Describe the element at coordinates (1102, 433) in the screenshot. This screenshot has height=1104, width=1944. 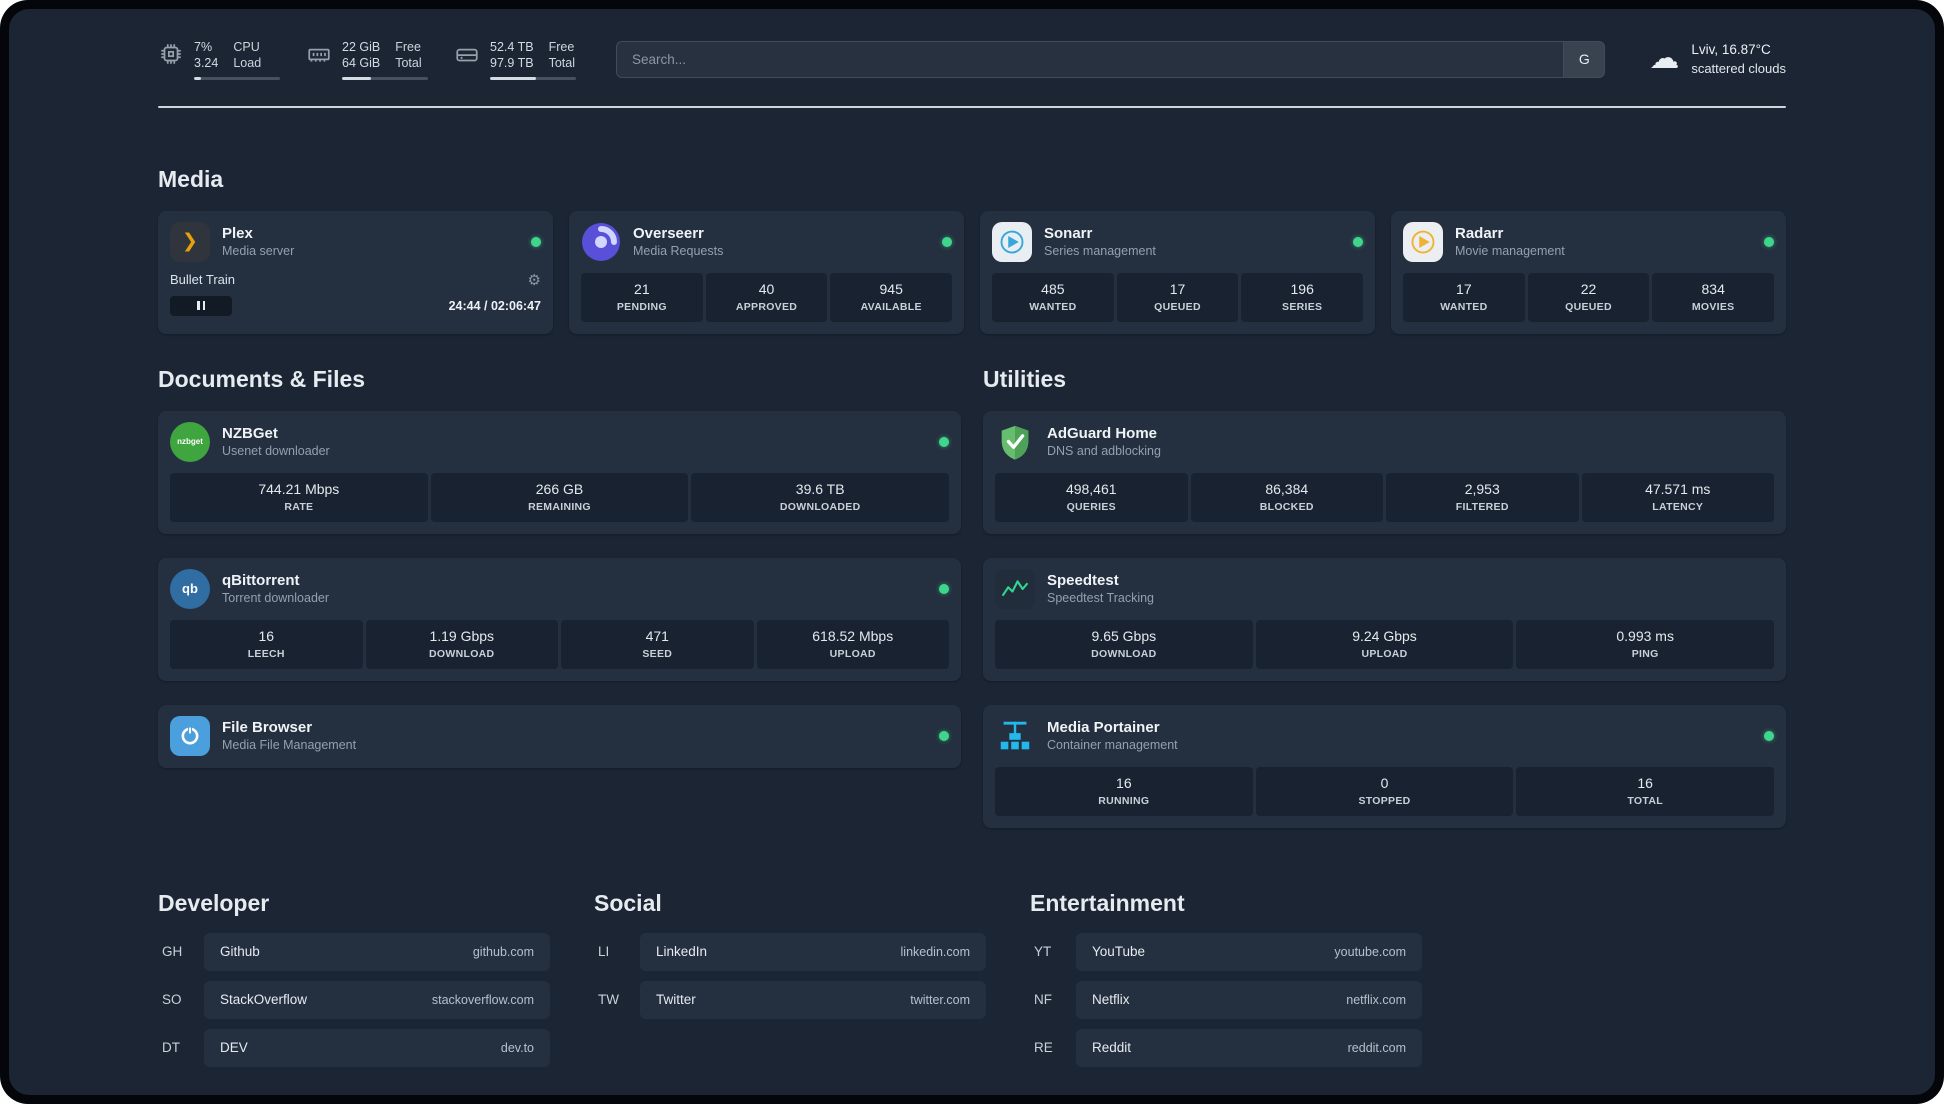
I see `app-name: AdGuard Home` at that location.